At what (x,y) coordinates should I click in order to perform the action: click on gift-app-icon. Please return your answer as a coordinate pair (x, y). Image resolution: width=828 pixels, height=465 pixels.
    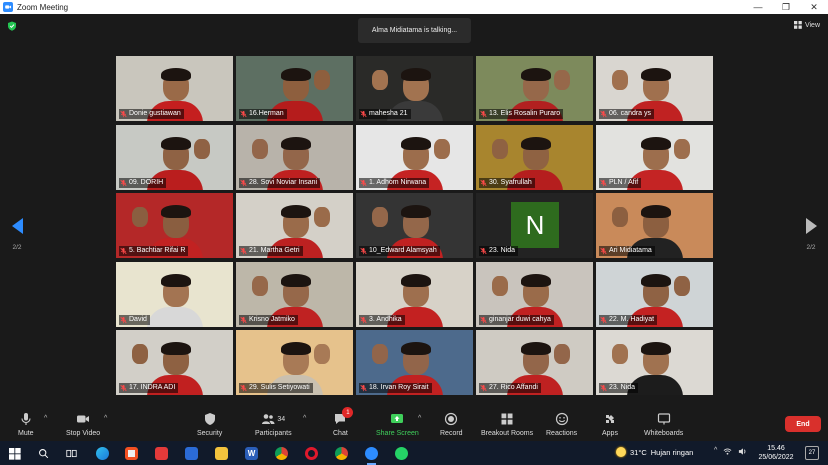
    Looking at the image, I should click on (161, 453).